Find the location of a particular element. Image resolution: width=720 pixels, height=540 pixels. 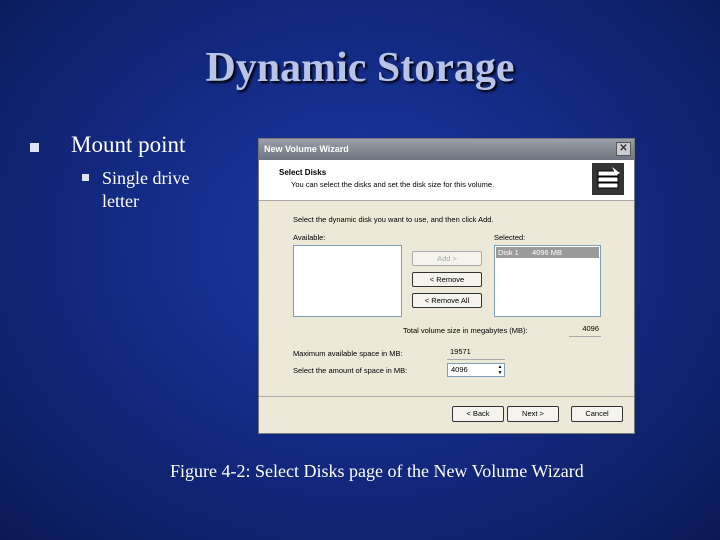

selected-disk-size: 4096 MB is located at coordinates (547, 252).